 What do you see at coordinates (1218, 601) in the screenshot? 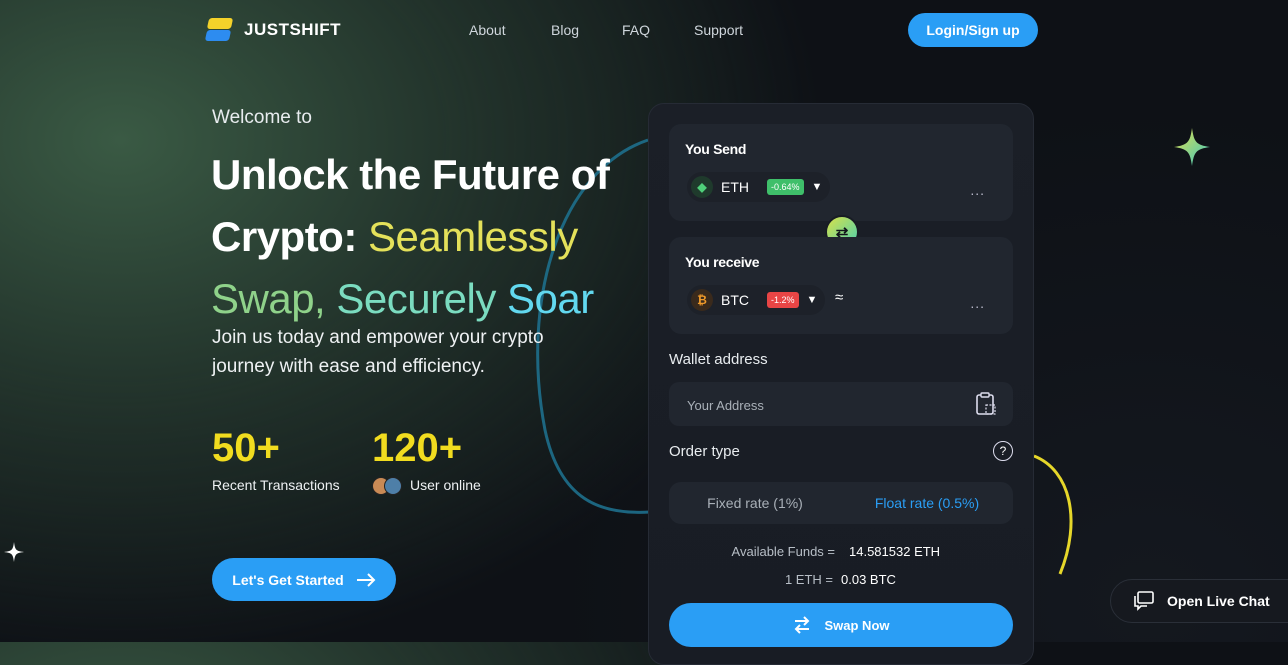
I see `live-chat-label: Open Live Chat` at bounding box center [1218, 601].